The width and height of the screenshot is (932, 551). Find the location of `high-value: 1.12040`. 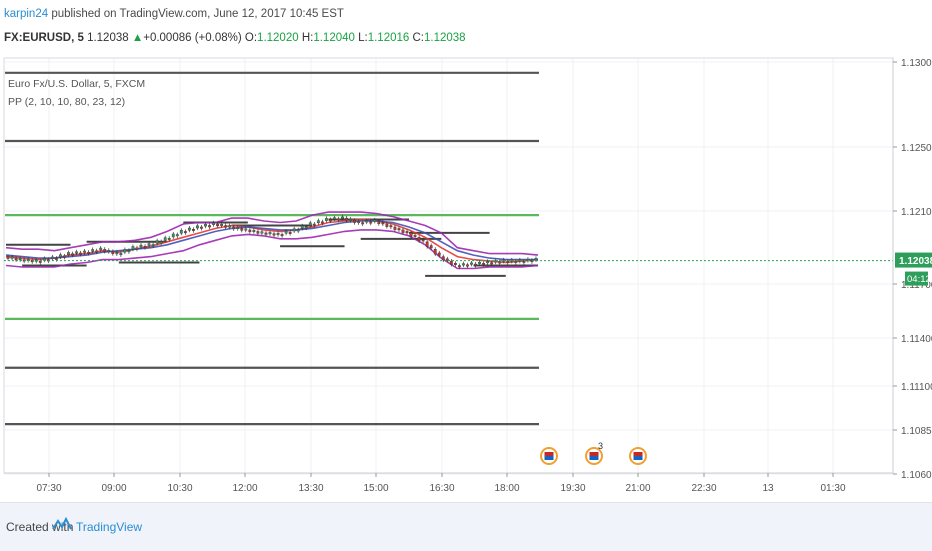

high-value: 1.12040 is located at coordinates (334, 38).